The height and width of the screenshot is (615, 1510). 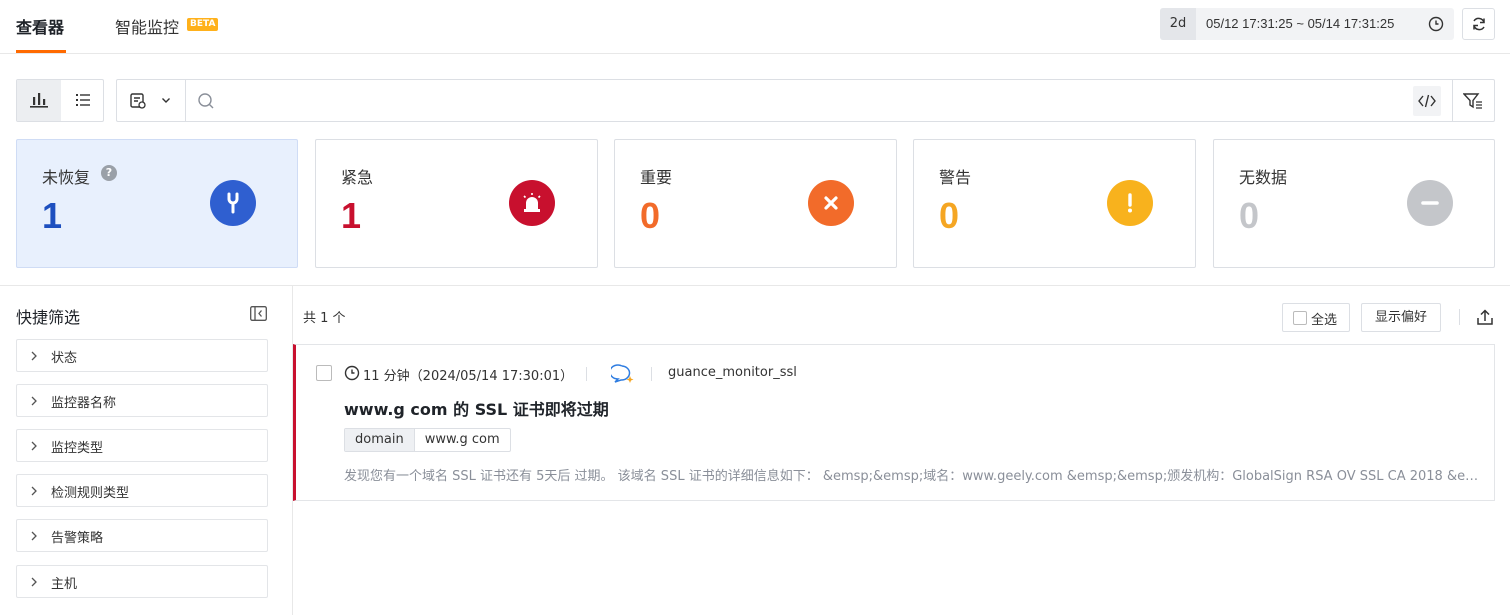 What do you see at coordinates (64, 358) in the screenshot?
I see `quick-filter-label: 状态` at bounding box center [64, 358].